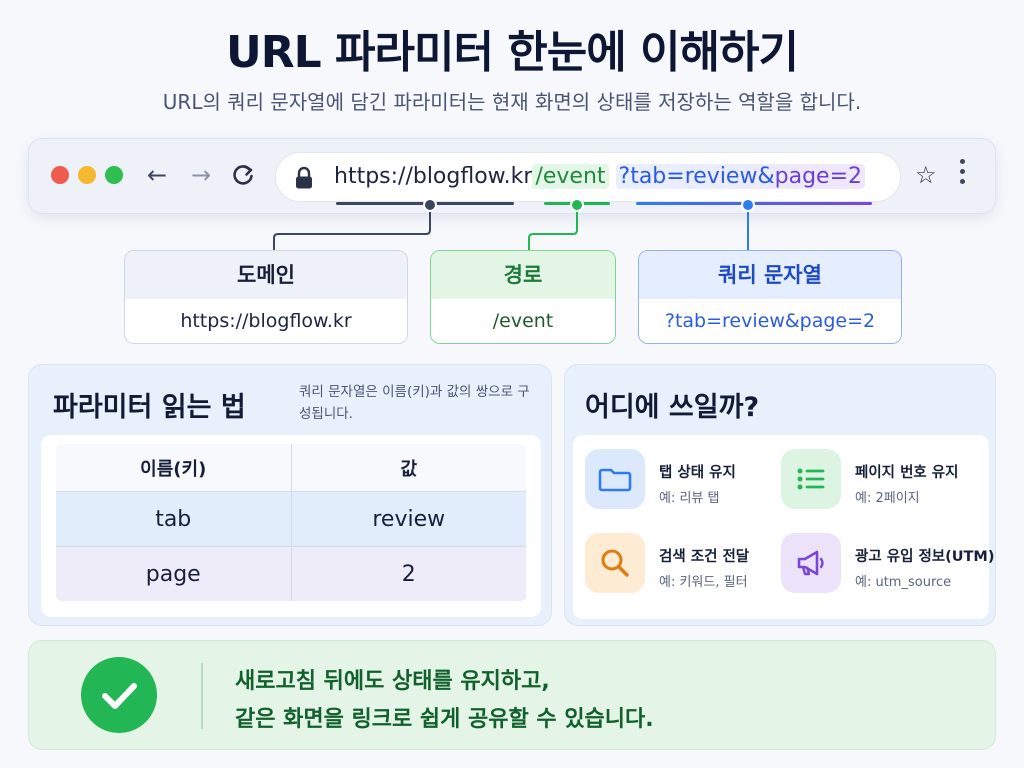 This screenshot has height=768, width=1024. Describe the element at coordinates (60, 175) in the screenshot. I see `close-window-dot` at that location.